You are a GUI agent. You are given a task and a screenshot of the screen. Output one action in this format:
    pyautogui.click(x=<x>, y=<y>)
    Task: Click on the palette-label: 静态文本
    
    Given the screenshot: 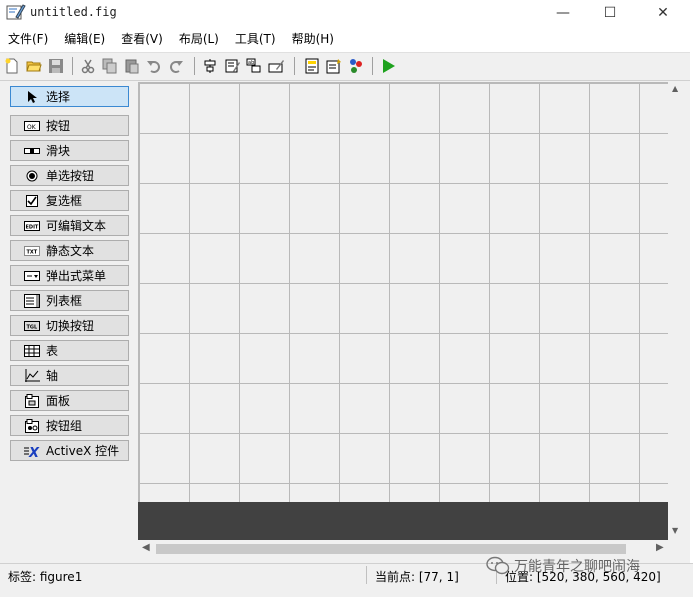 What is the action you would take?
    pyautogui.click(x=70, y=251)
    